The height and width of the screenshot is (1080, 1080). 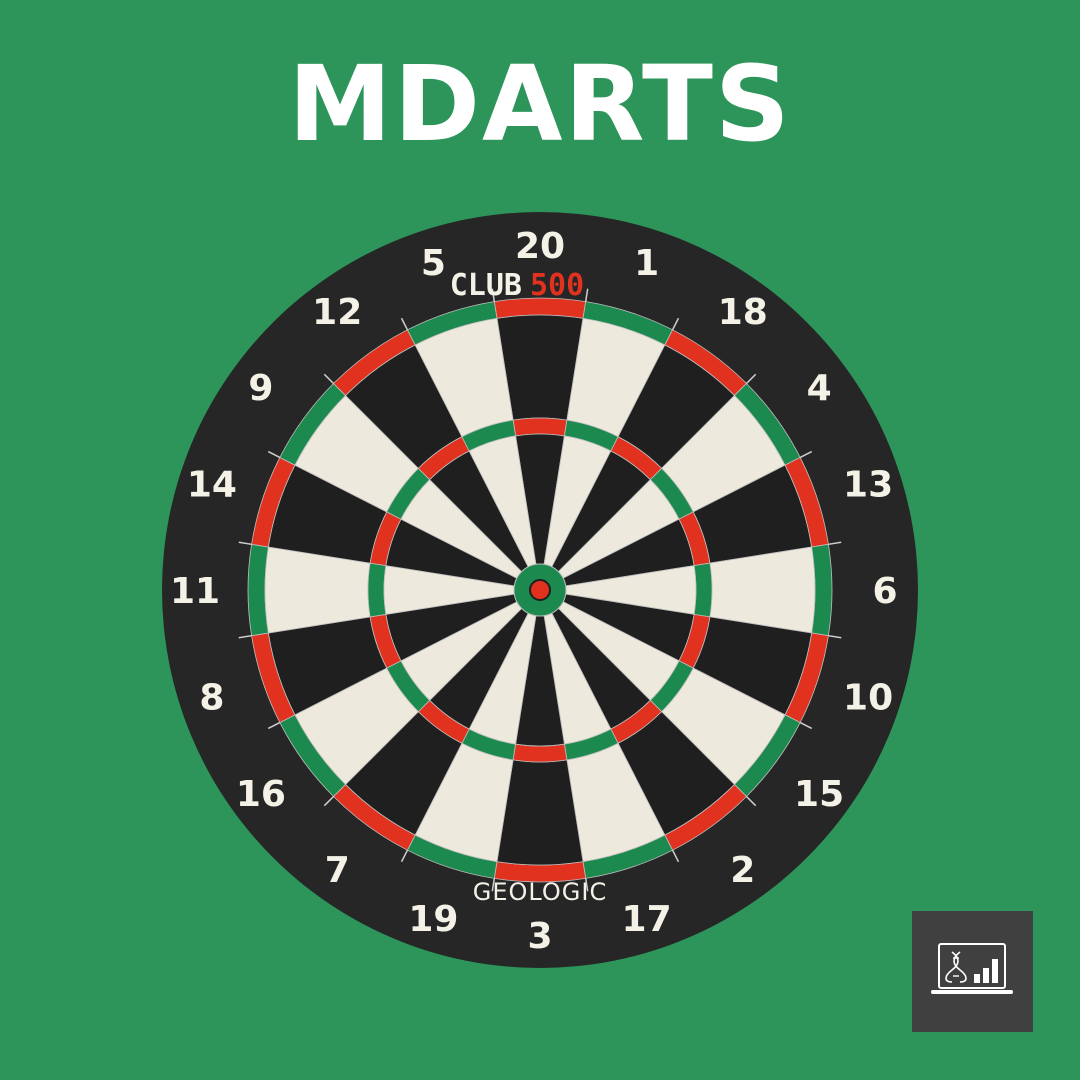 I want to click on segment-number-18: 18, so click(x=743, y=312).